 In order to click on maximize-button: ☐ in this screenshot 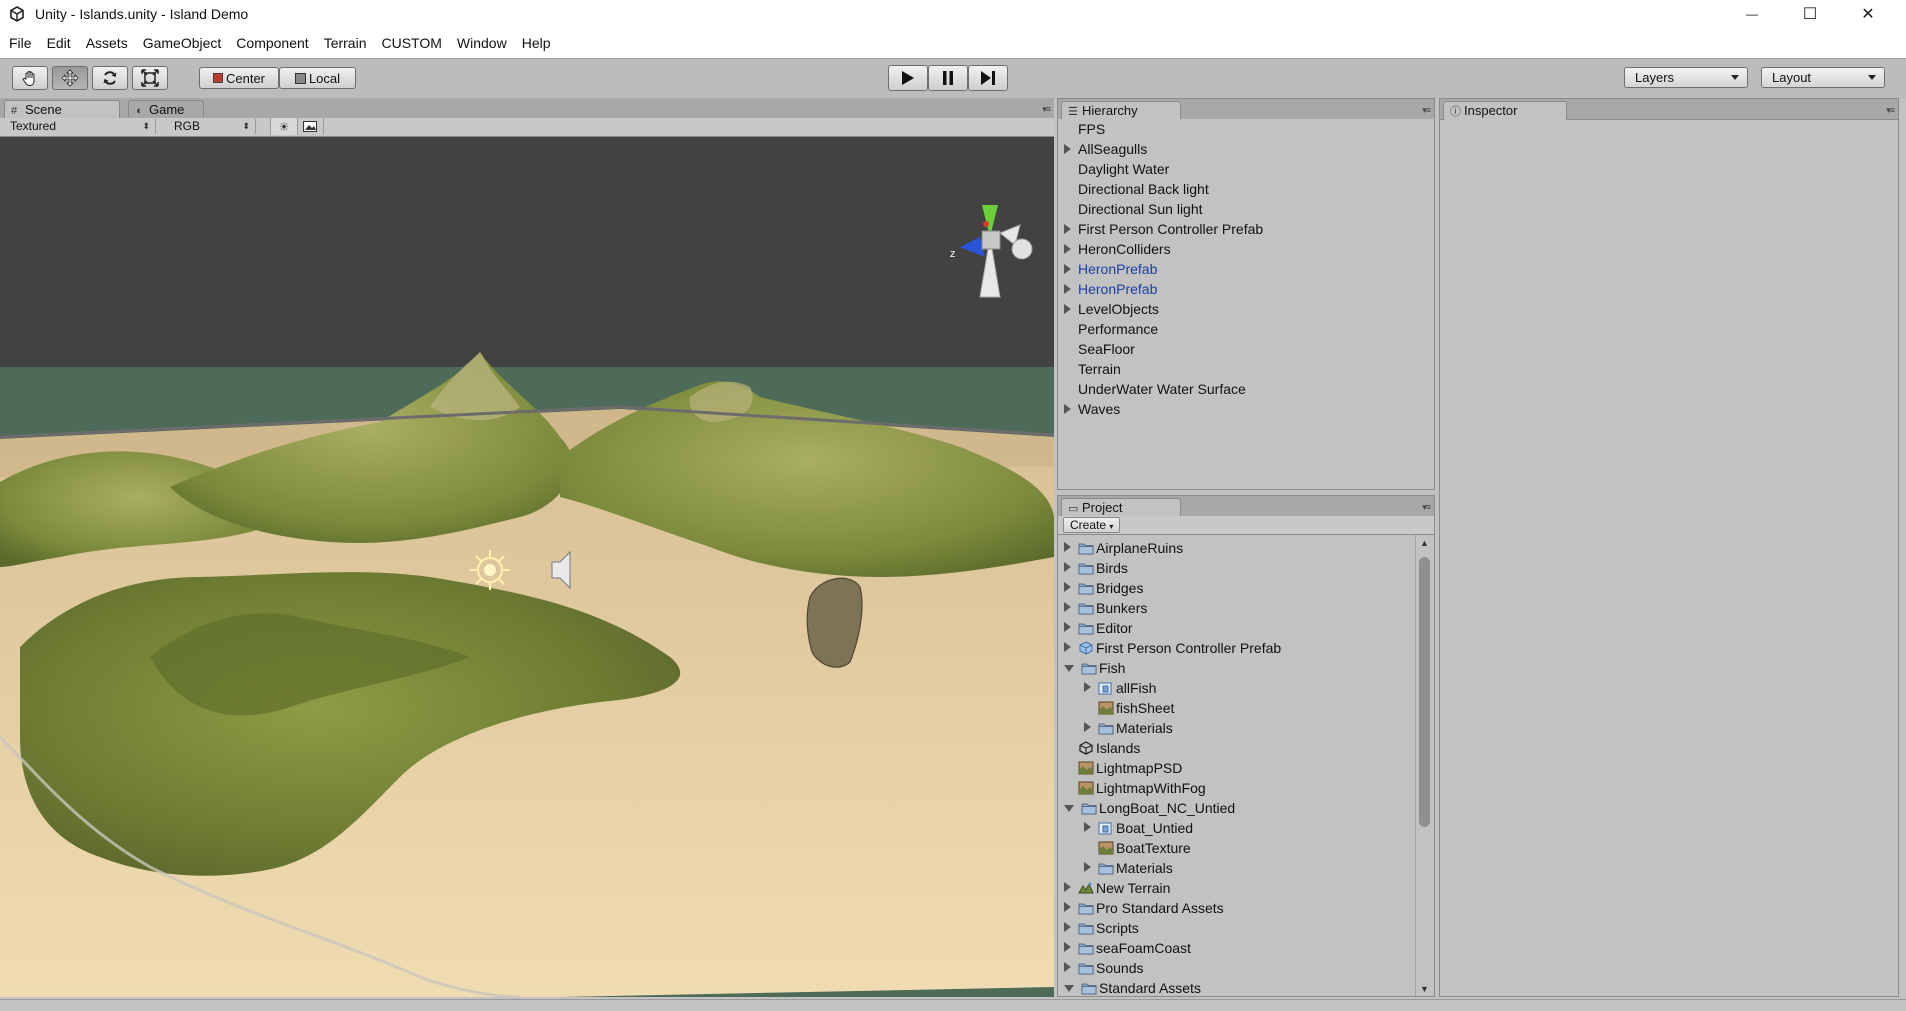, I will do `click(1810, 14)`.